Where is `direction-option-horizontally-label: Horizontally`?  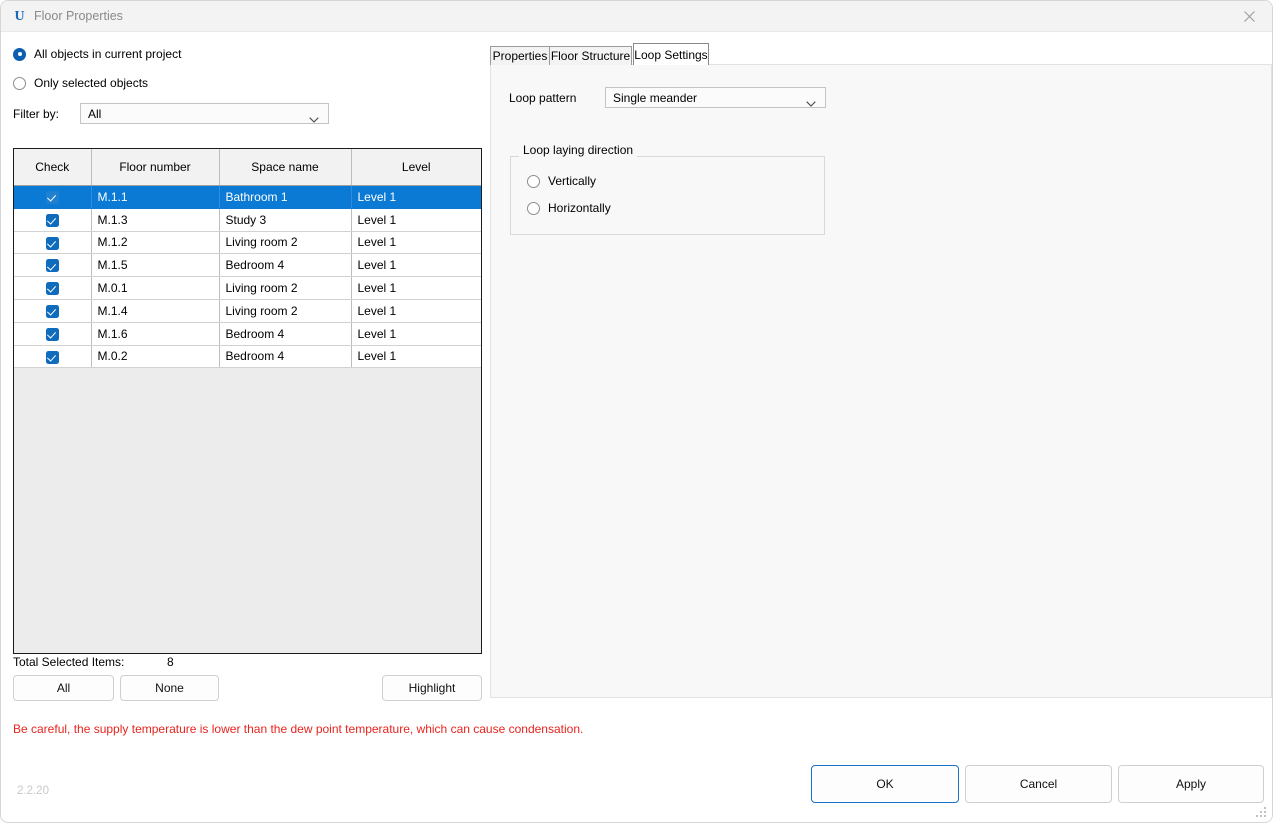 direction-option-horizontally-label: Horizontally is located at coordinates (579, 208).